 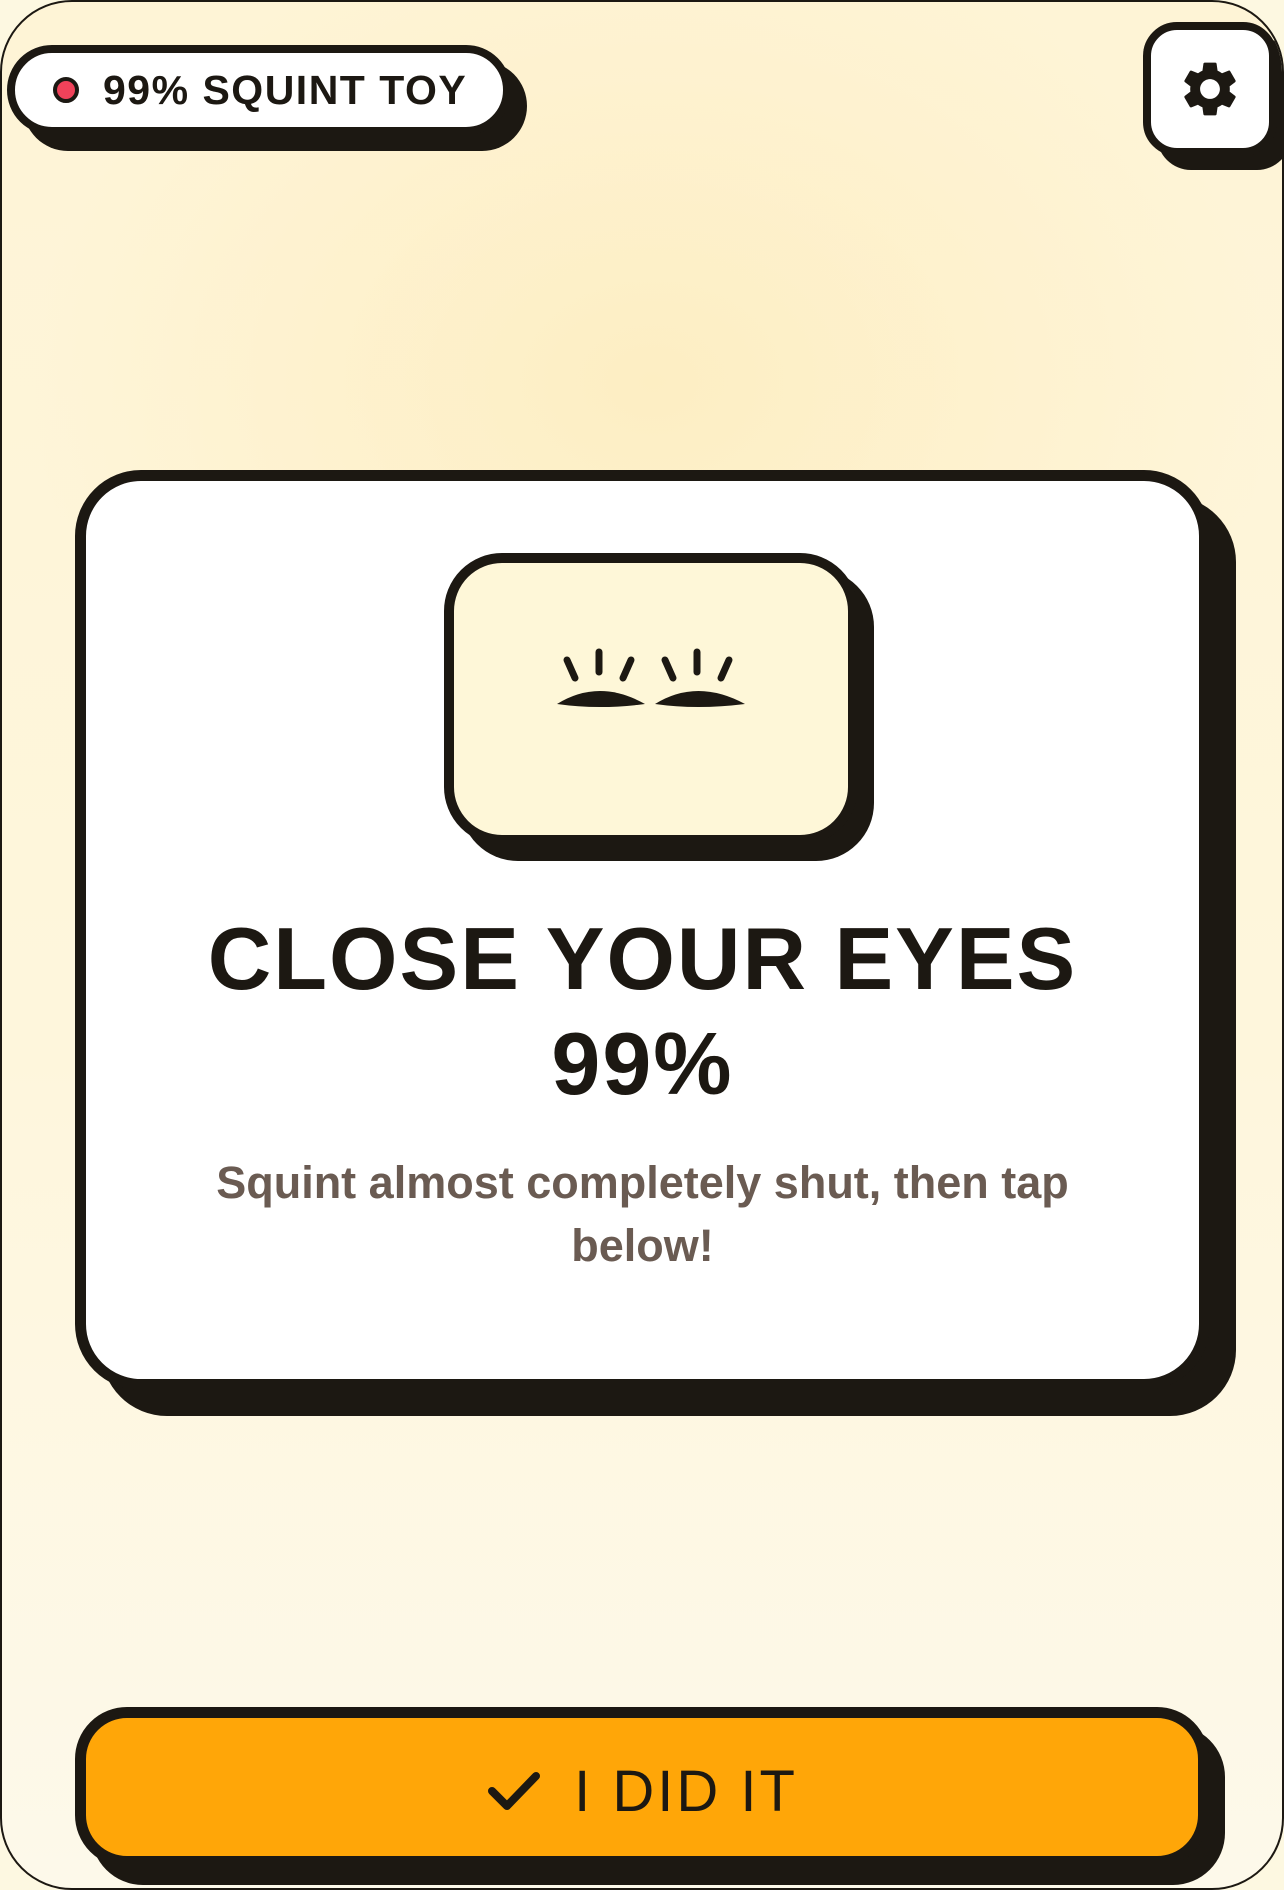 I want to click on badge-label: 99% SQUINT TOY, so click(x=285, y=89).